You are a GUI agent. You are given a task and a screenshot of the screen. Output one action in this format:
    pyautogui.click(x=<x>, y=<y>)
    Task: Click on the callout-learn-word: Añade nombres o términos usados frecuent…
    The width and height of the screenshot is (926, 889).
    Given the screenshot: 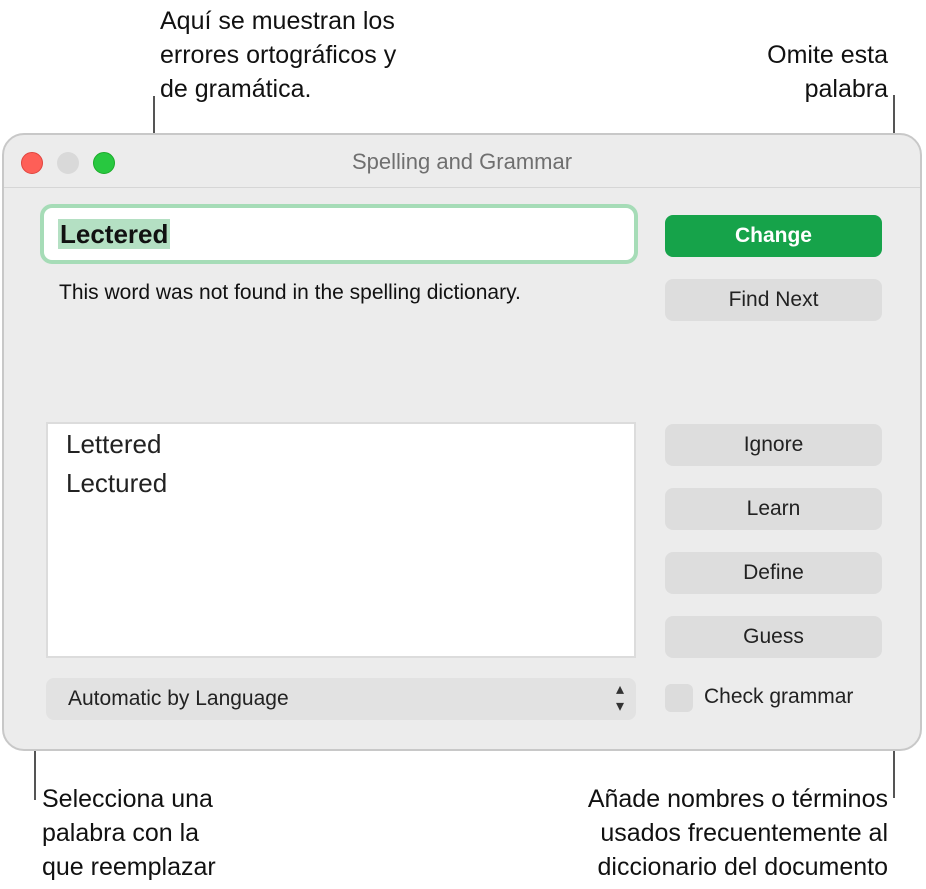 What is the action you would take?
    pyautogui.click(x=737, y=833)
    